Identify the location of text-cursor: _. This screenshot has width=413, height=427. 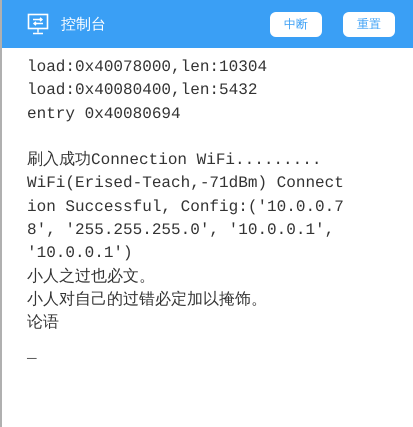
(32, 353).